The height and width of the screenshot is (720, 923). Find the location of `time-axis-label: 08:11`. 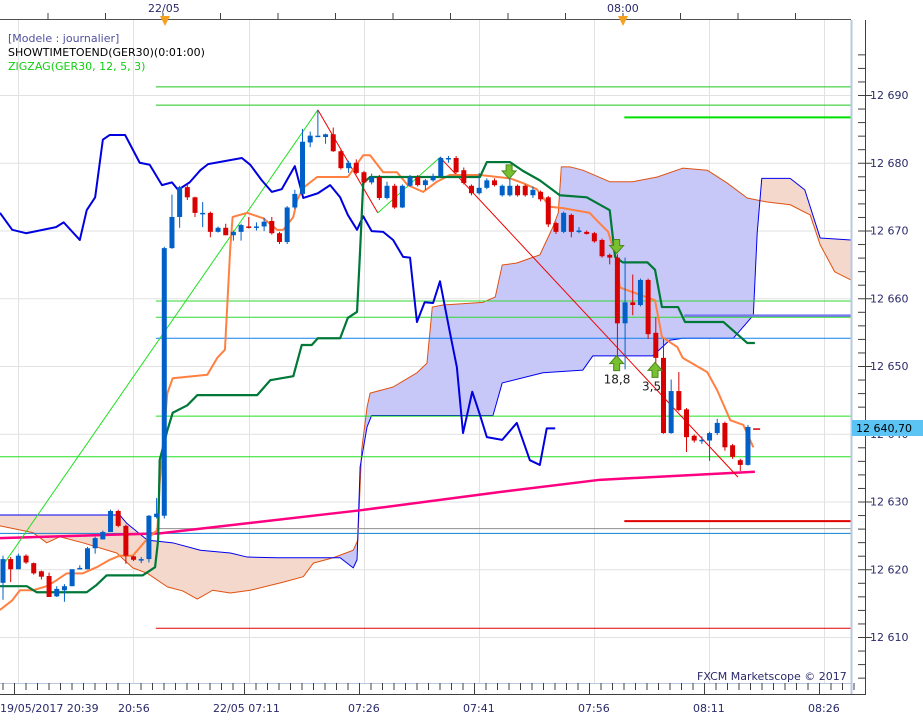

time-axis-label: 08:11 is located at coordinates (709, 708).